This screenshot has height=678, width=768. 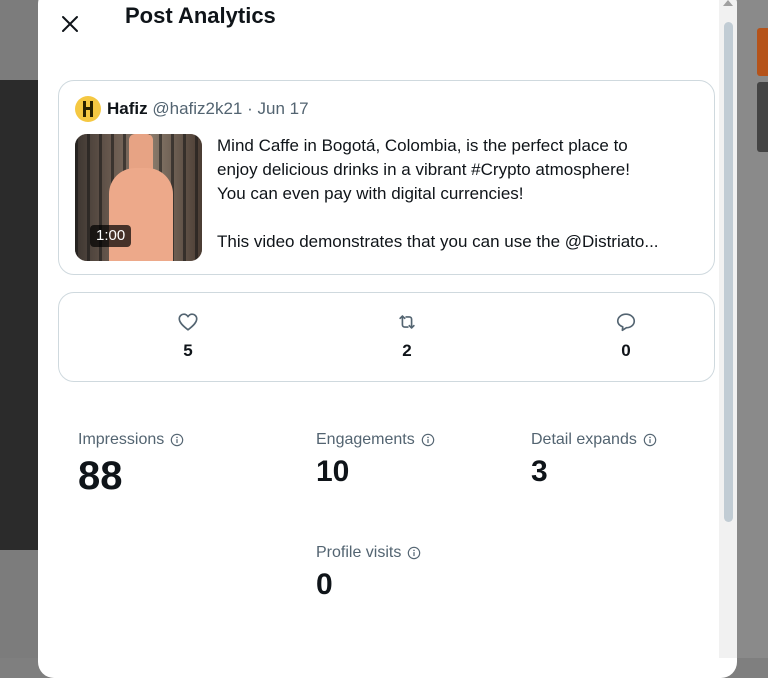 I want to click on avatar, so click(x=88, y=109).